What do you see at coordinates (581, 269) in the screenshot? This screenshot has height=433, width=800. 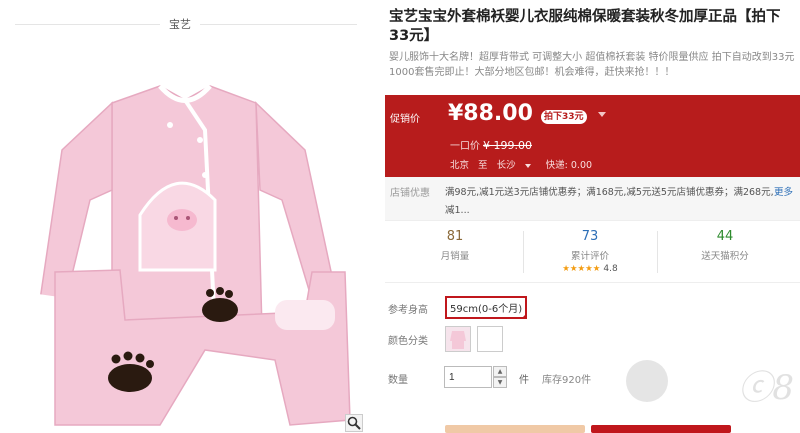 I see `star-icons: ★★★★★` at bounding box center [581, 269].